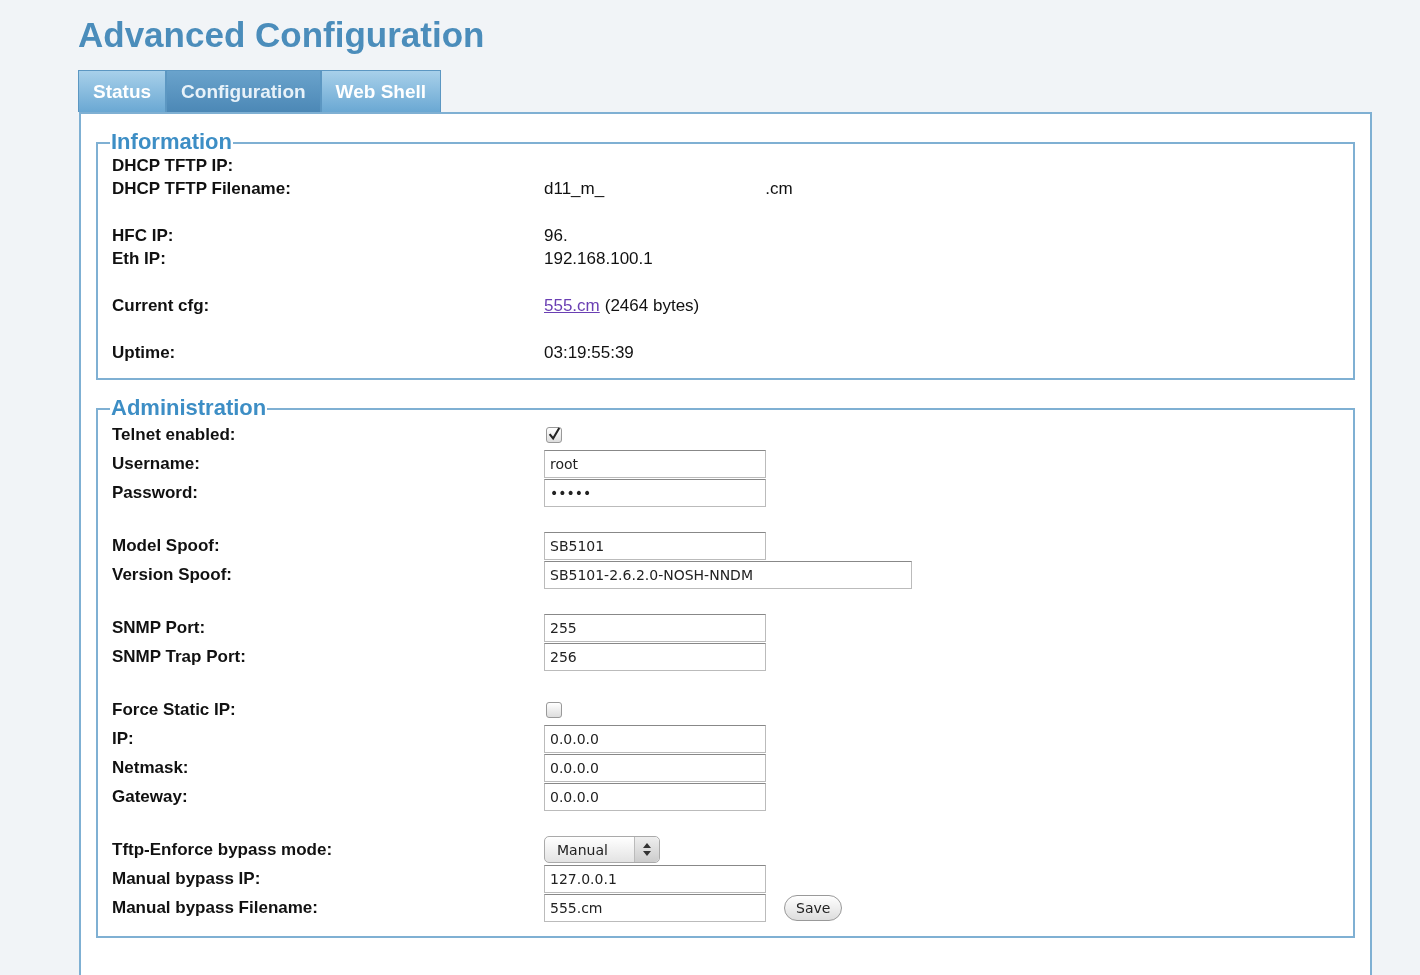  I want to click on field-label: IP:, so click(123, 738).